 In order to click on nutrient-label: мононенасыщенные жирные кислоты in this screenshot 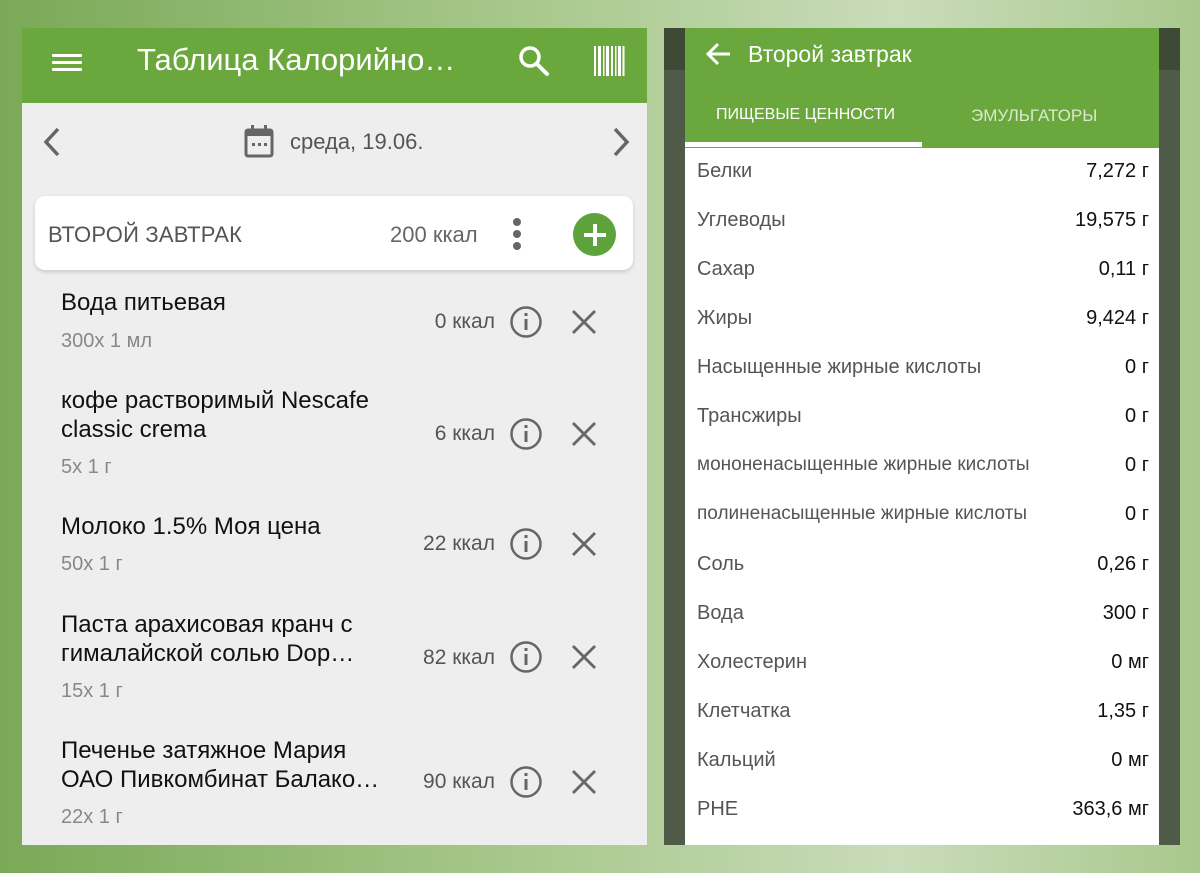, I will do `click(863, 464)`.